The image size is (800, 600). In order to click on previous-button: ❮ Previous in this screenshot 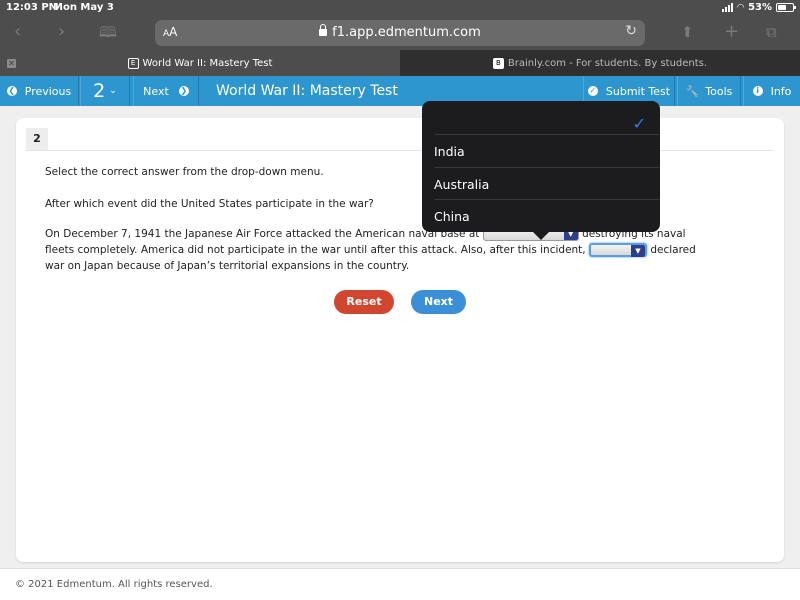, I will do `click(39, 91)`.